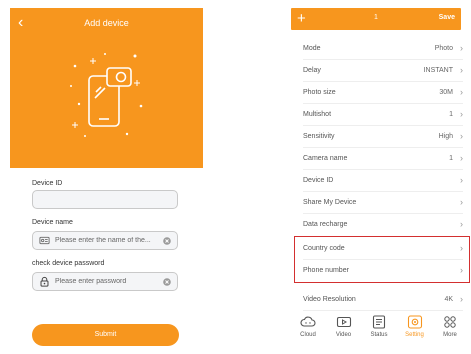 Image resolution: width=471 pixels, height=354 pixels. I want to click on tab-label: Video, so click(343, 335).